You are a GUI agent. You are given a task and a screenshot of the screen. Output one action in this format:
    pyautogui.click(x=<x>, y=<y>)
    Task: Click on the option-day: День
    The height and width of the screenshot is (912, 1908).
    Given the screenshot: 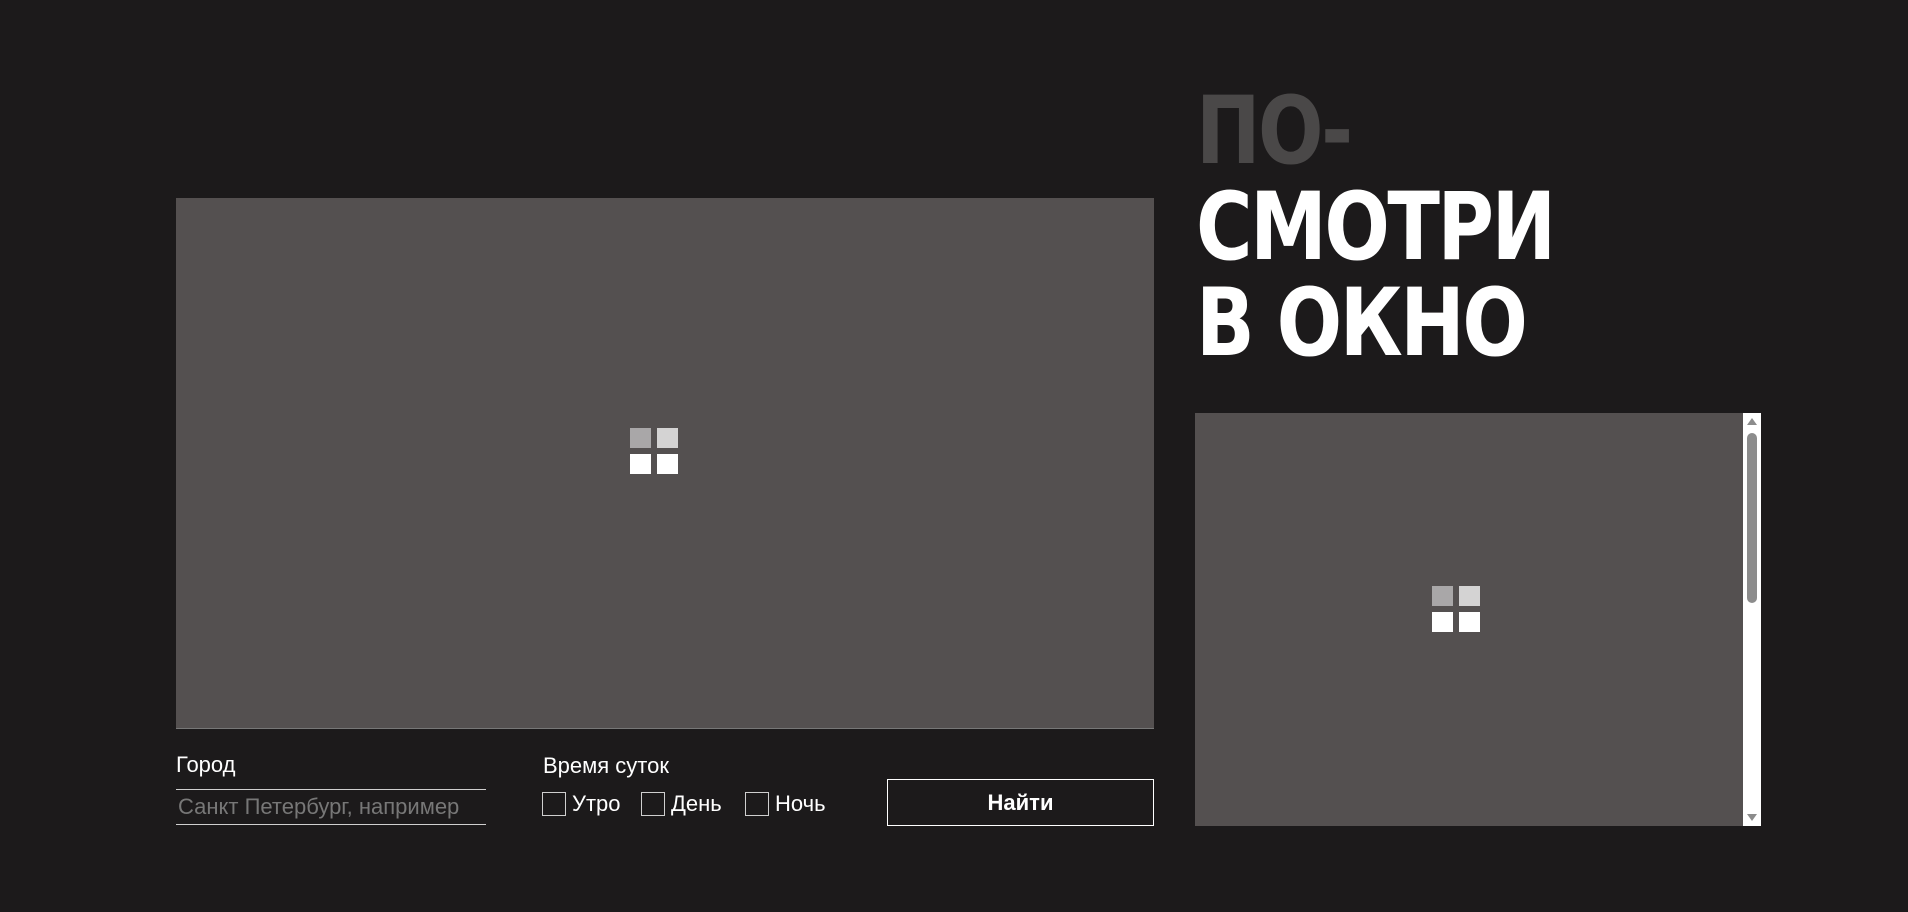 What is the action you would take?
    pyautogui.click(x=681, y=804)
    